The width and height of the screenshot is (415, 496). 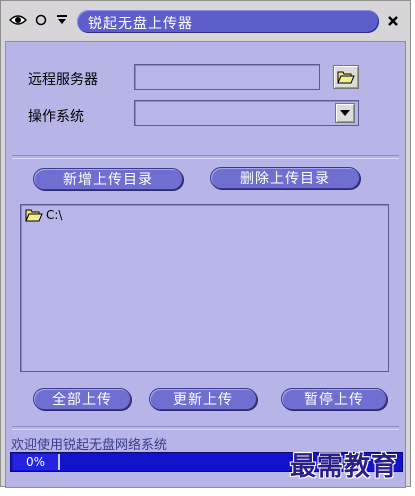 What do you see at coordinates (344, 467) in the screenshot?
I see `watermark-logo: 最需教育` at bounding box center [344, 467].